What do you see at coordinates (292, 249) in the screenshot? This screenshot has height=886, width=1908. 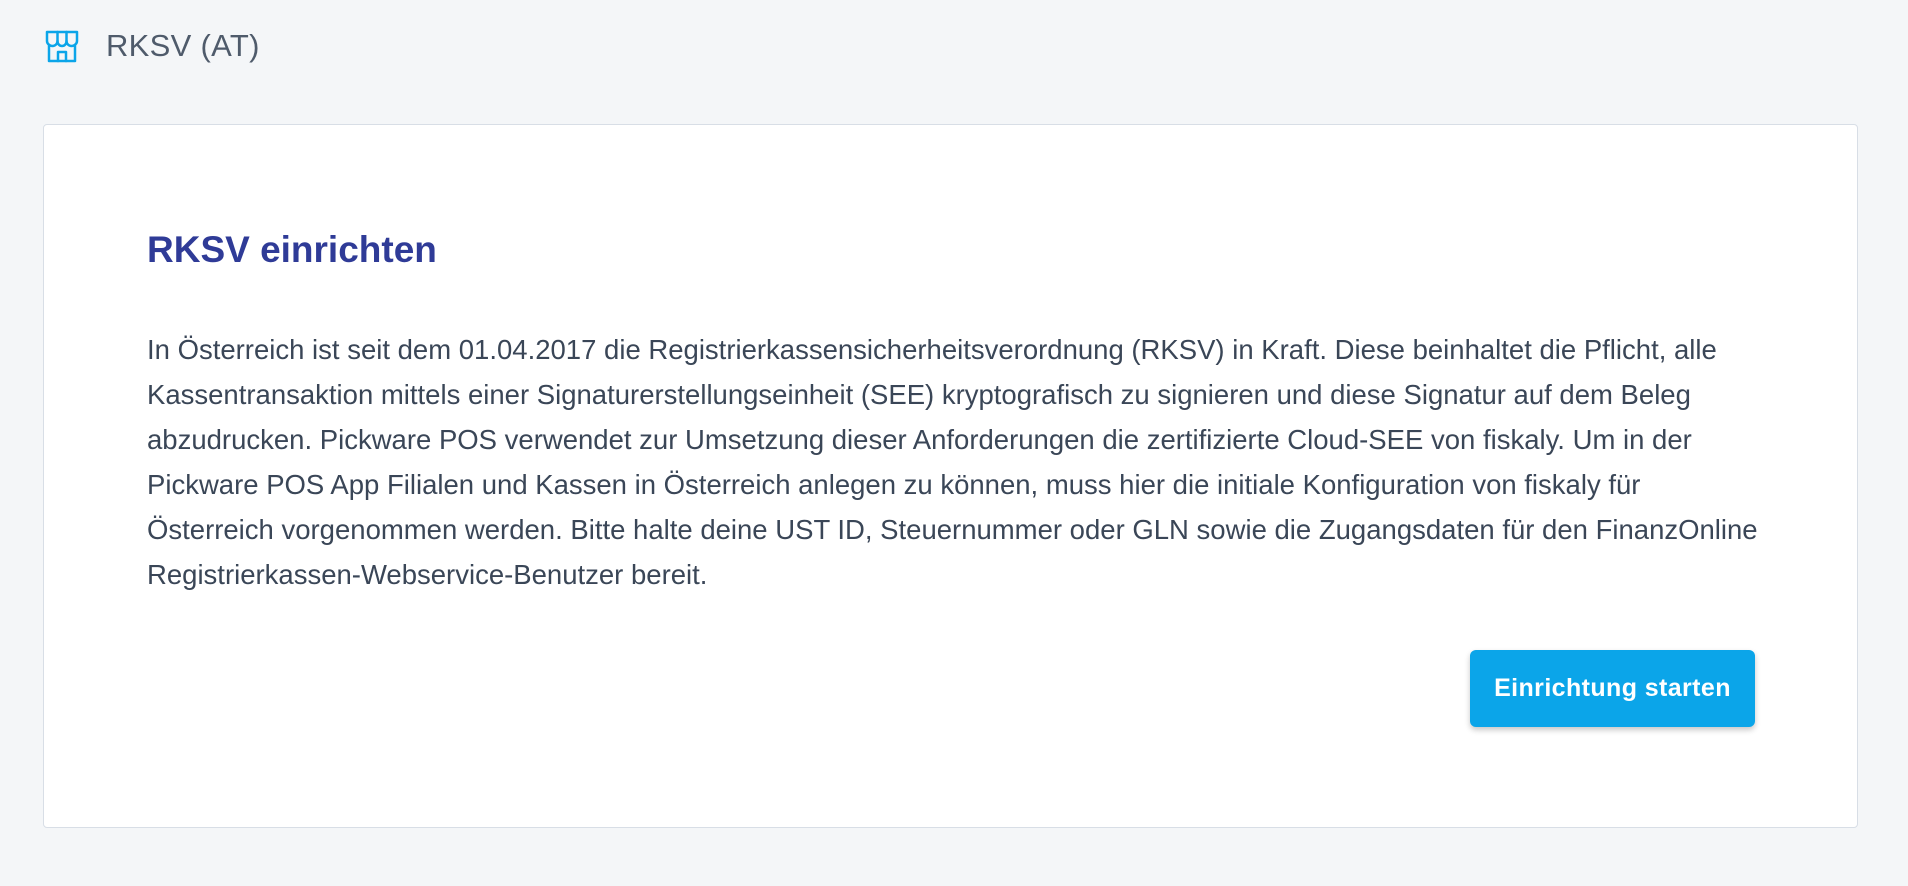 I see `card-title: RKSV einrichten` at bounding box center [292, 249].